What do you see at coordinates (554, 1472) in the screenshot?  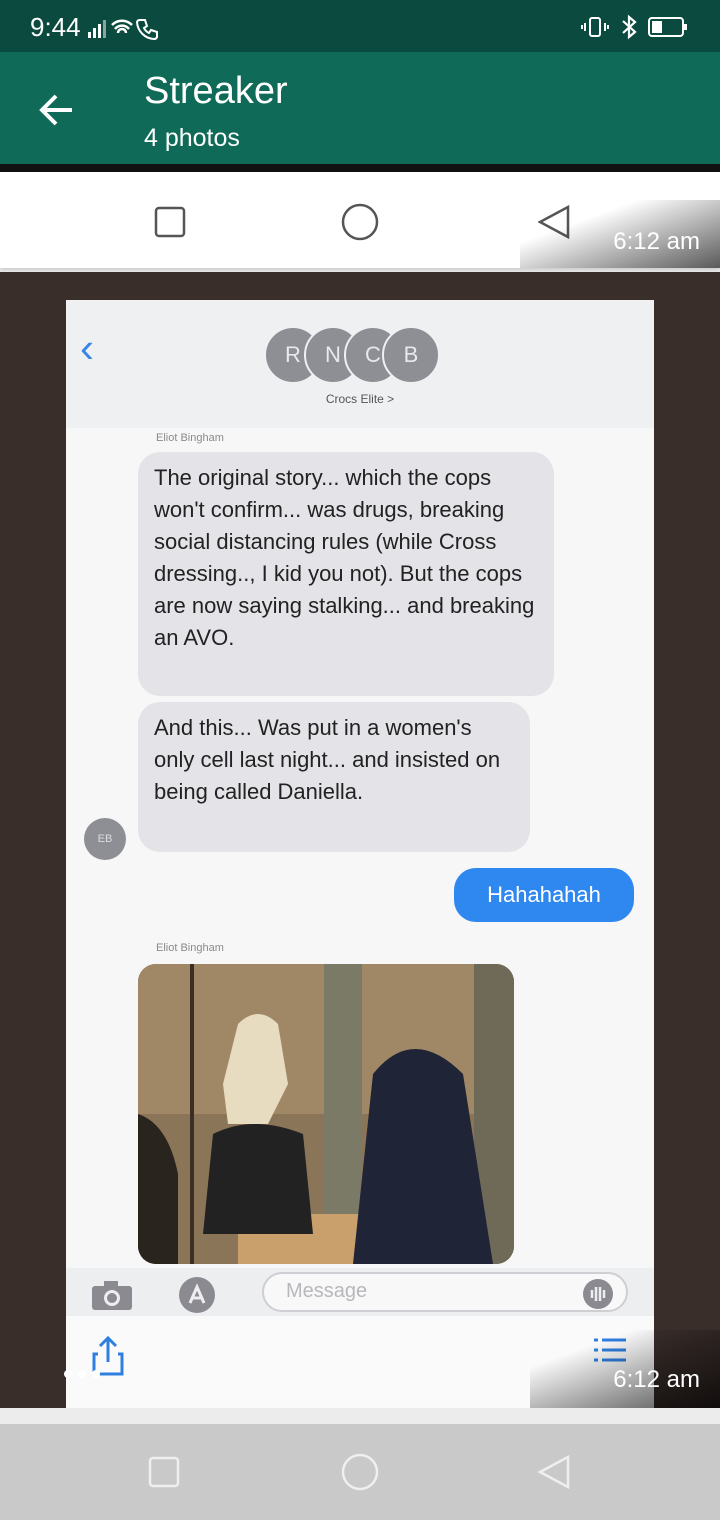 I see `back-button` at bounding box center [554, 1472].